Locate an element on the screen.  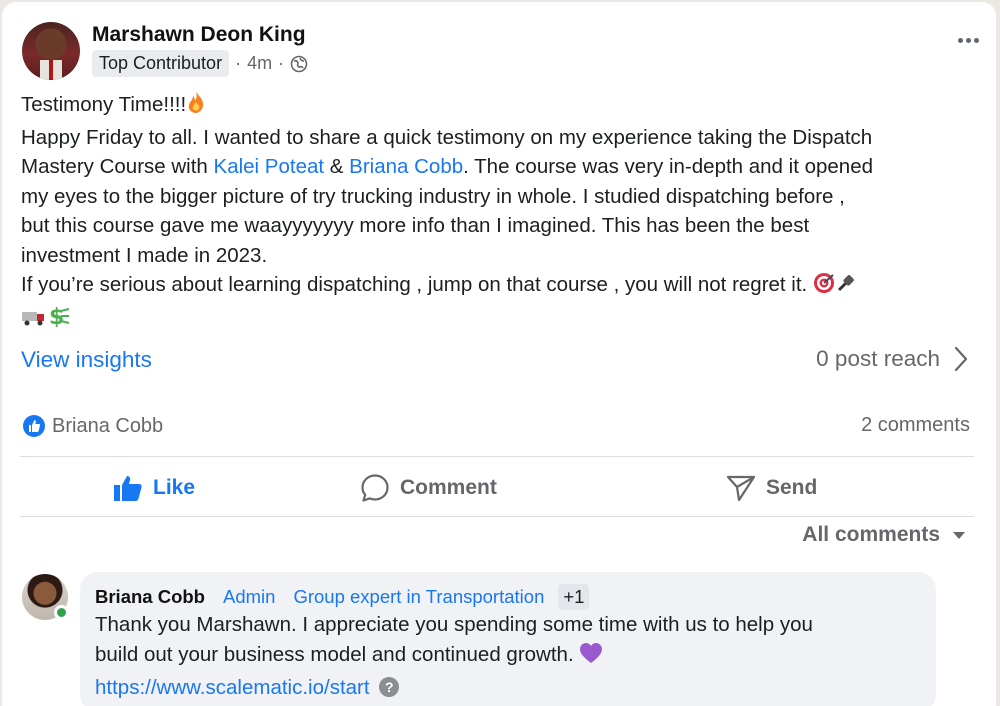
post-line: $ is located at coordinates (498, 319).